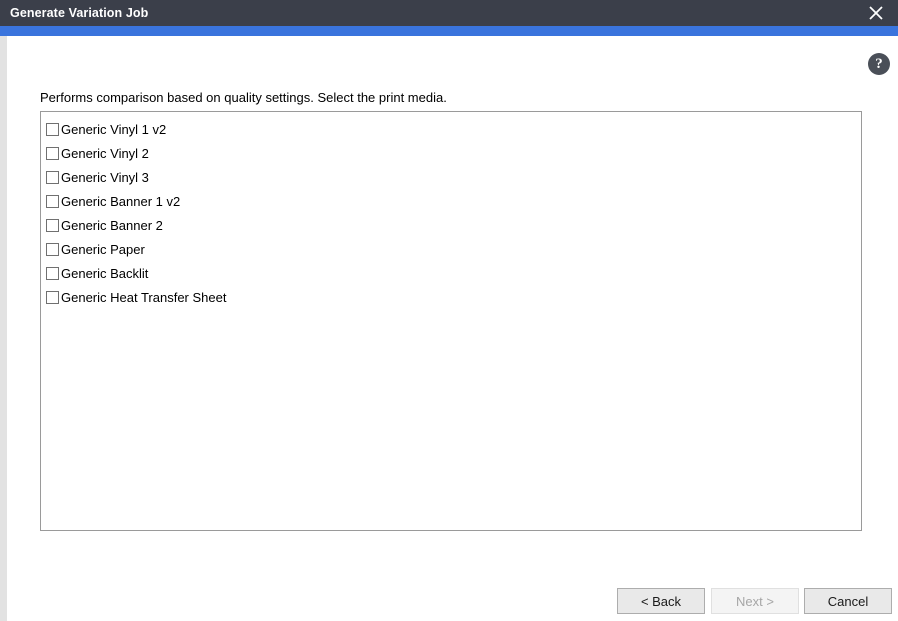 Image resolution: width=898 pixels, height=621 pixels. What do you see at coordinates (451, 153) in the screenshot?
I see `list-item: Generic Vinyl 2` at bounding box center [451, 153].